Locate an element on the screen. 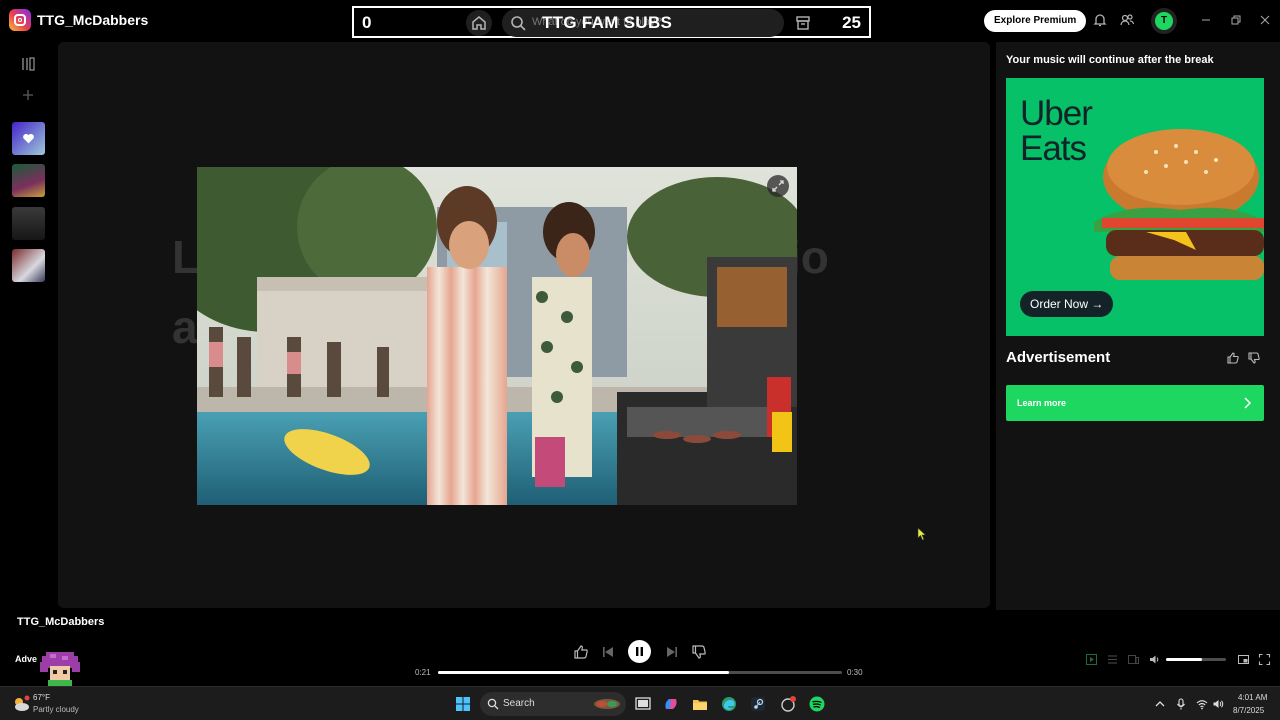  overlay-left-count: 0 is located at coordinates (367, 22).